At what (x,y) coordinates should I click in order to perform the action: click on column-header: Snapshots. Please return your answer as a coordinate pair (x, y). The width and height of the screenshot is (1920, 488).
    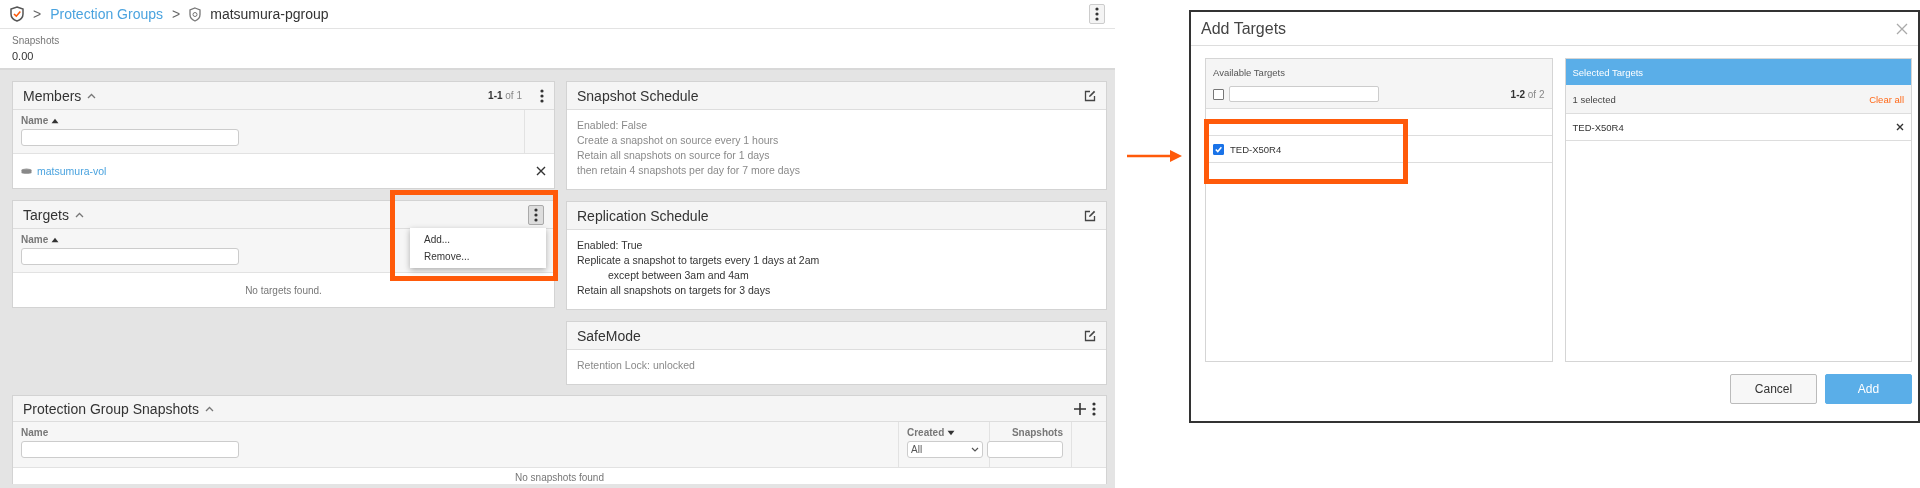
    Looking at the image, I should click on (1037, 432).